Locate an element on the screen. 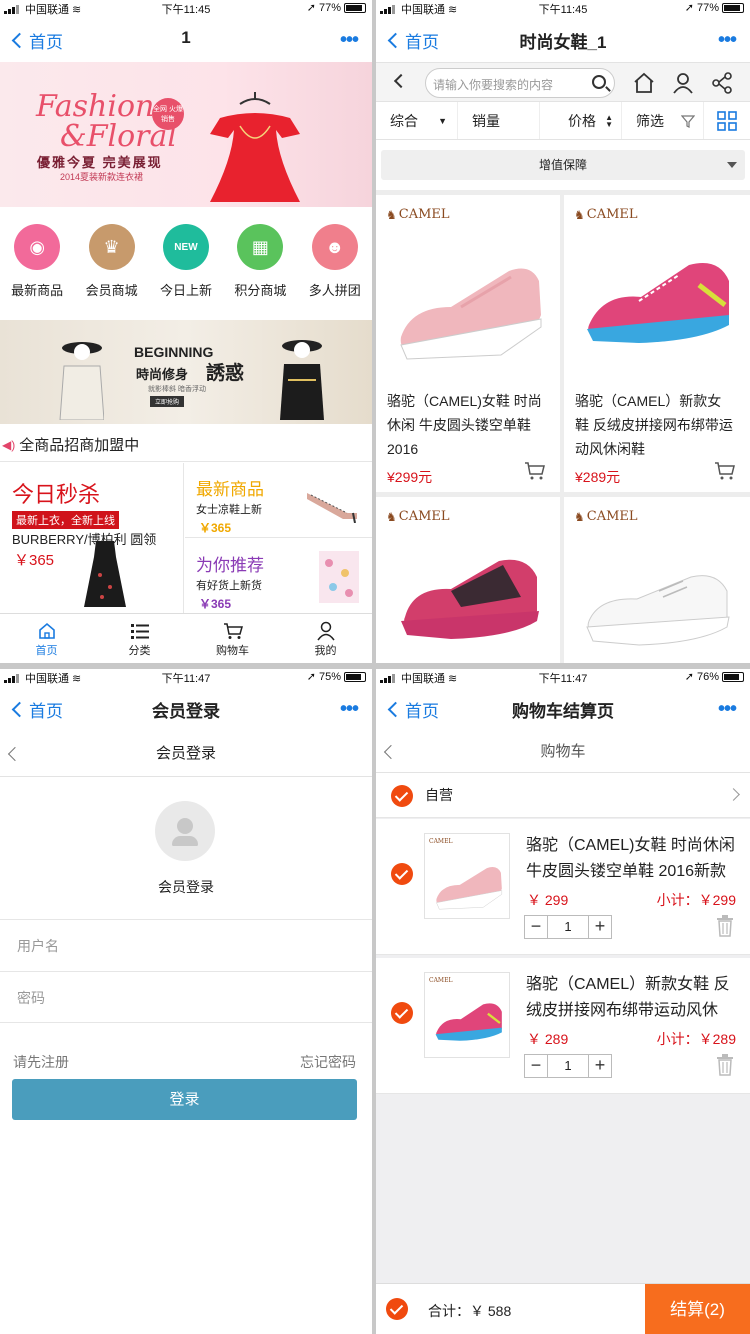 The image size is (750, 1334). guarantee-dropdown: 增值保障 is located at coordinates (563, 165).